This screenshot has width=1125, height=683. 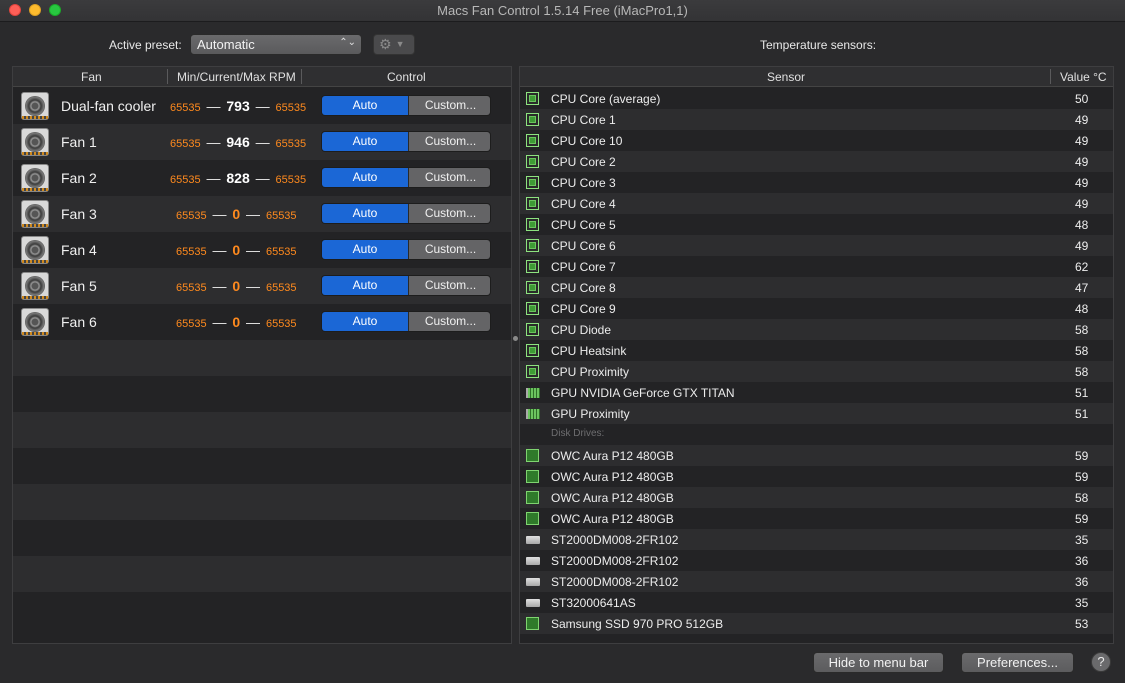 I want to click on rpm-readout: 65535 — 946 — 65535, so click(x=238, y=142).